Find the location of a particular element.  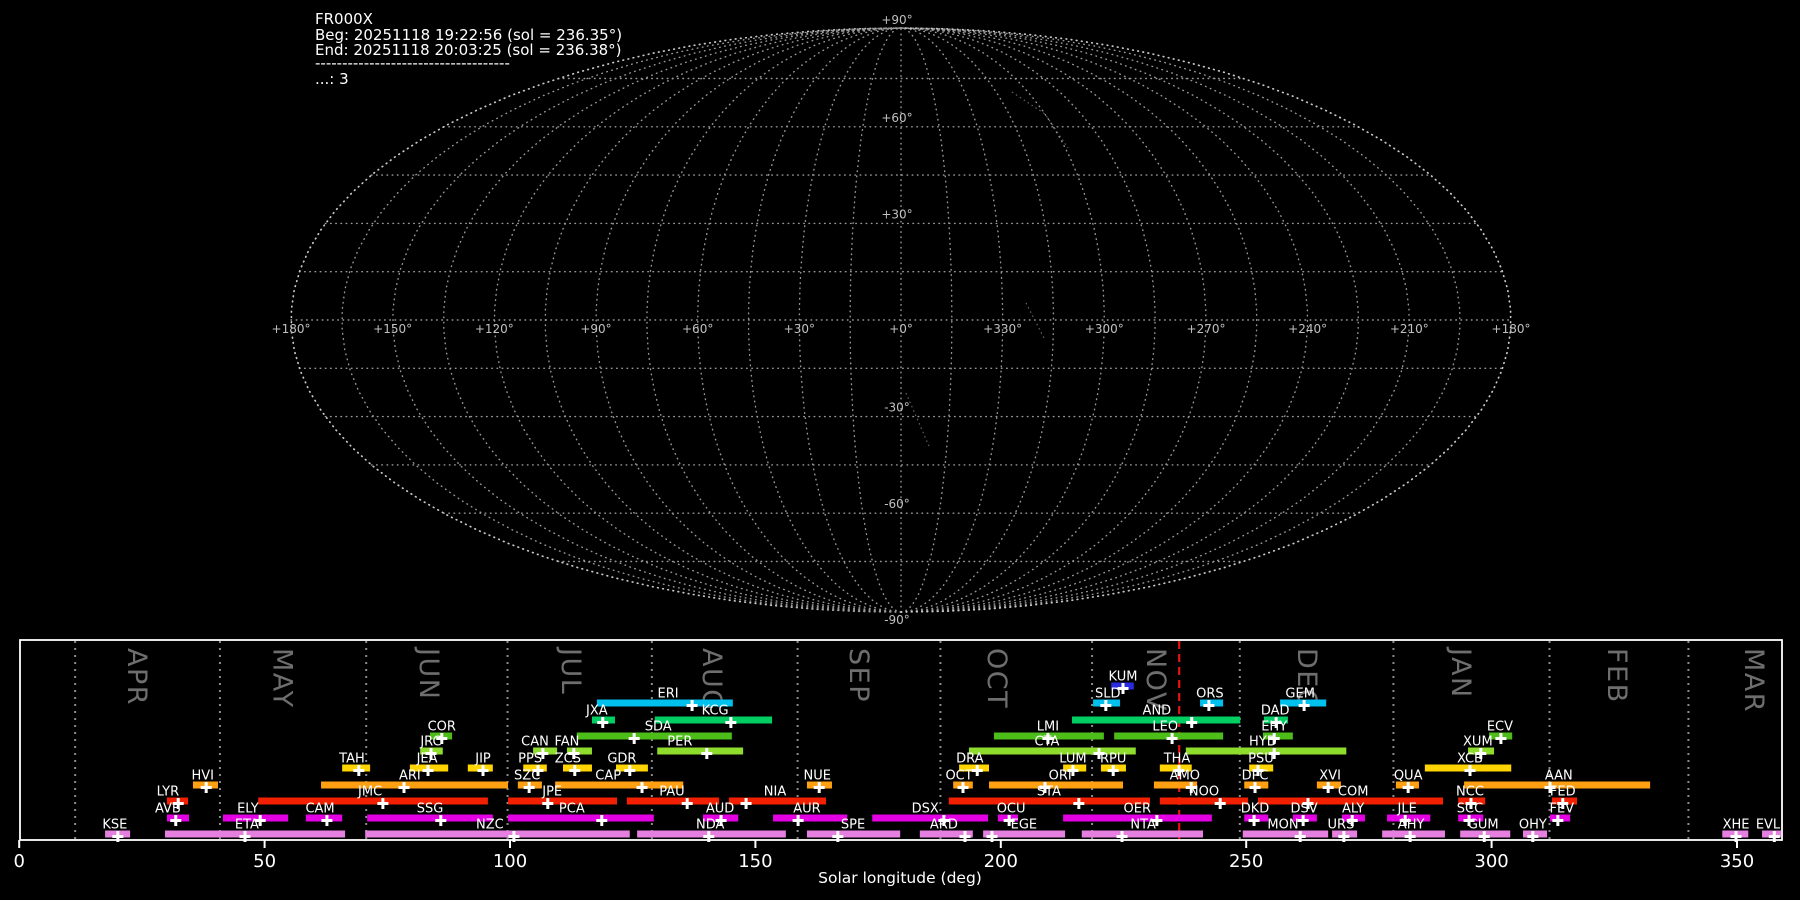

shower-label-FEV: FEV is located at coordinates (1561, 809).